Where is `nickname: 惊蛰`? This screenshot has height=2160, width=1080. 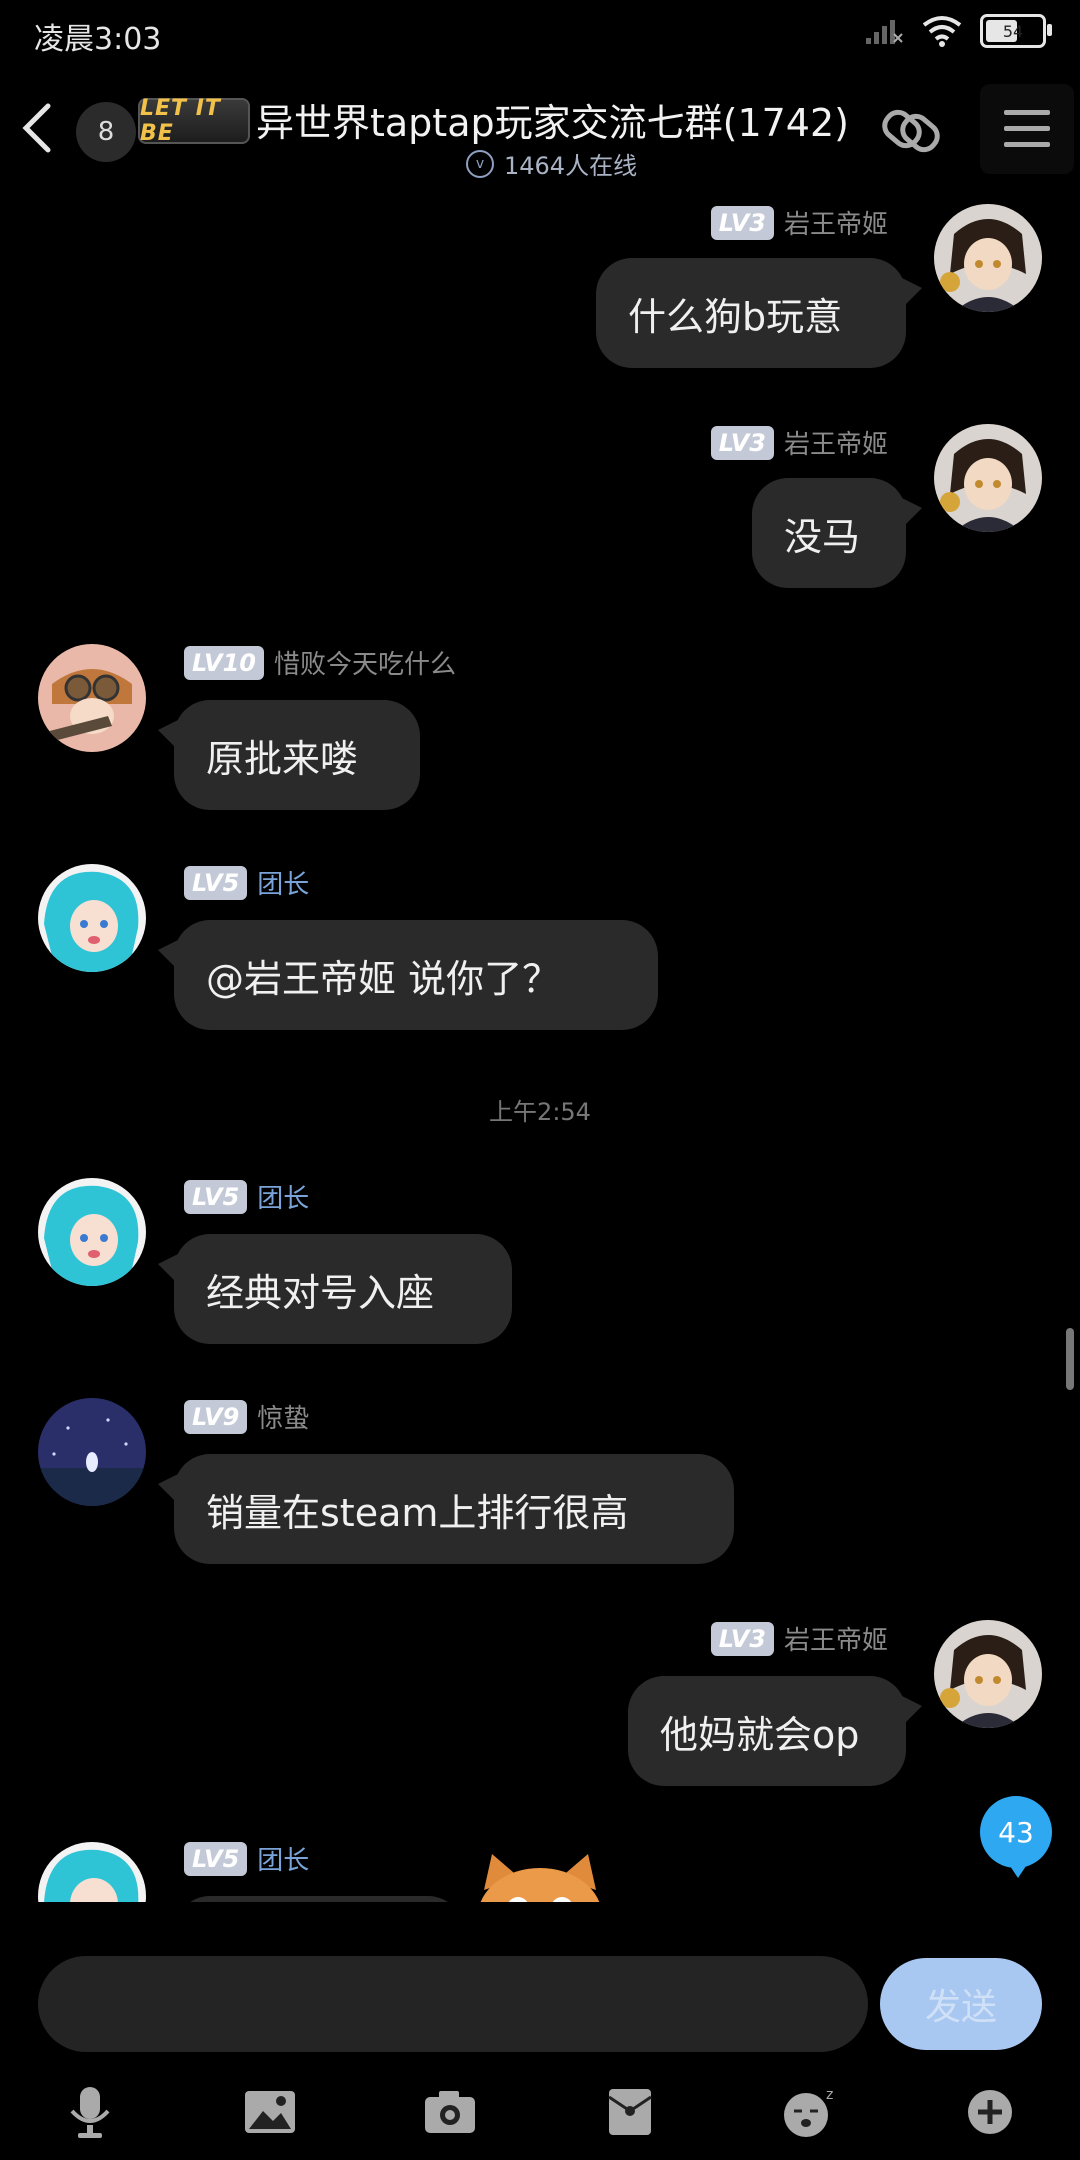
nickname: 惊蛰 is located at coordinates (283, 1416).